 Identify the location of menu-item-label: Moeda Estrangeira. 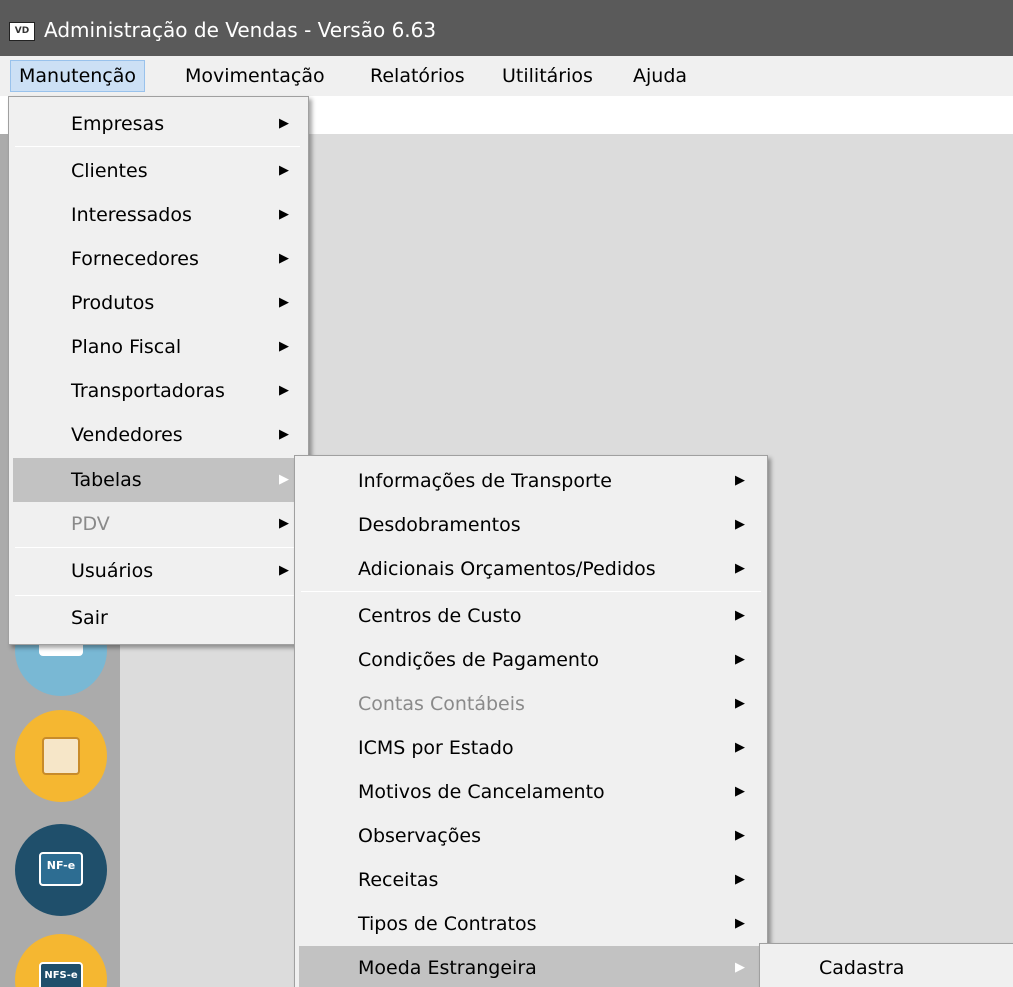
(447, 968).